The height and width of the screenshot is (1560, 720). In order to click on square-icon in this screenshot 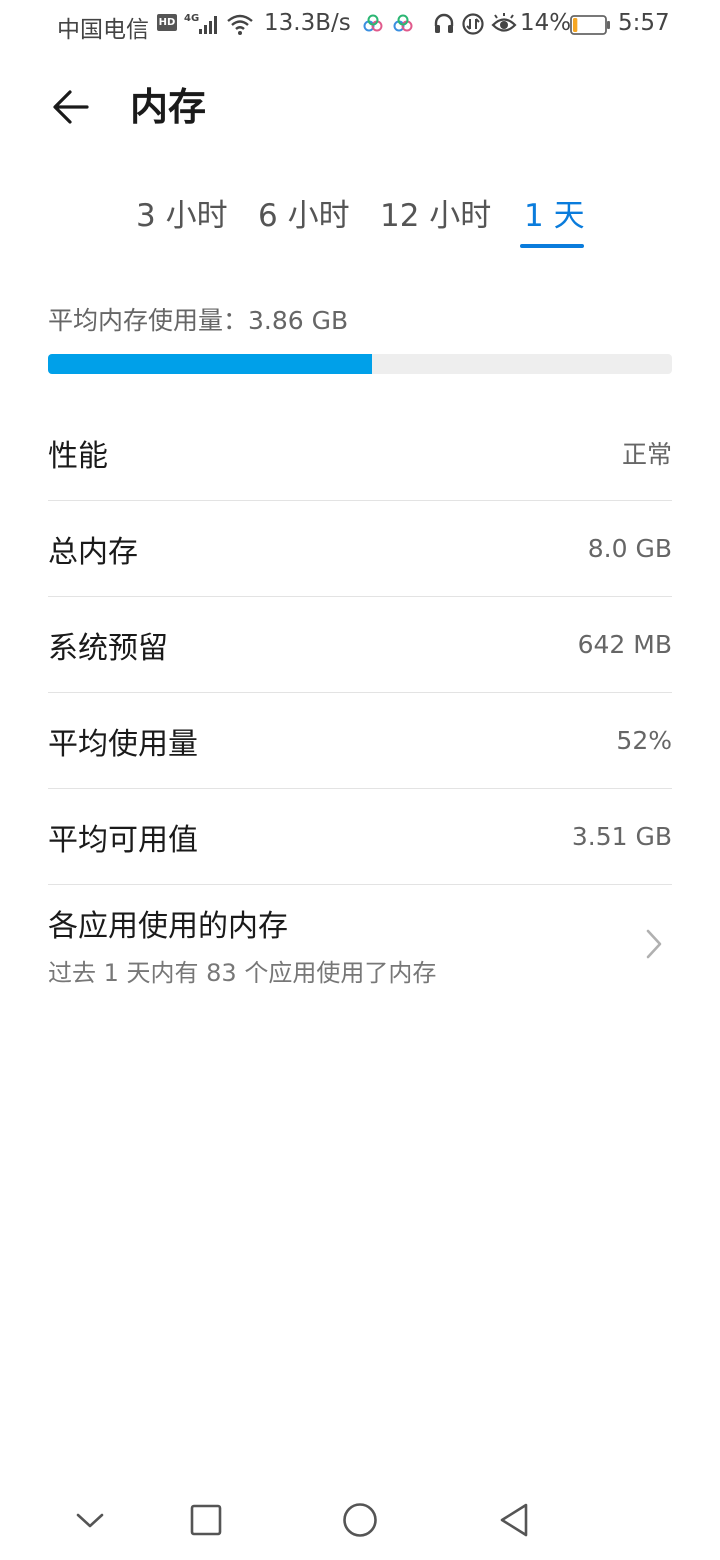, I will do `click(206, 1520)`.